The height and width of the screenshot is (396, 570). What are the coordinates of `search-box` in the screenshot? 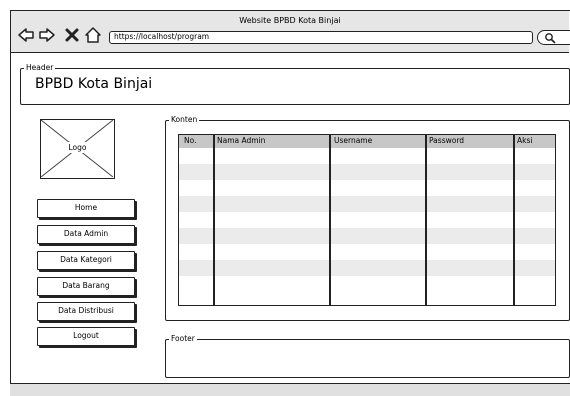 It's located at (553, 37).